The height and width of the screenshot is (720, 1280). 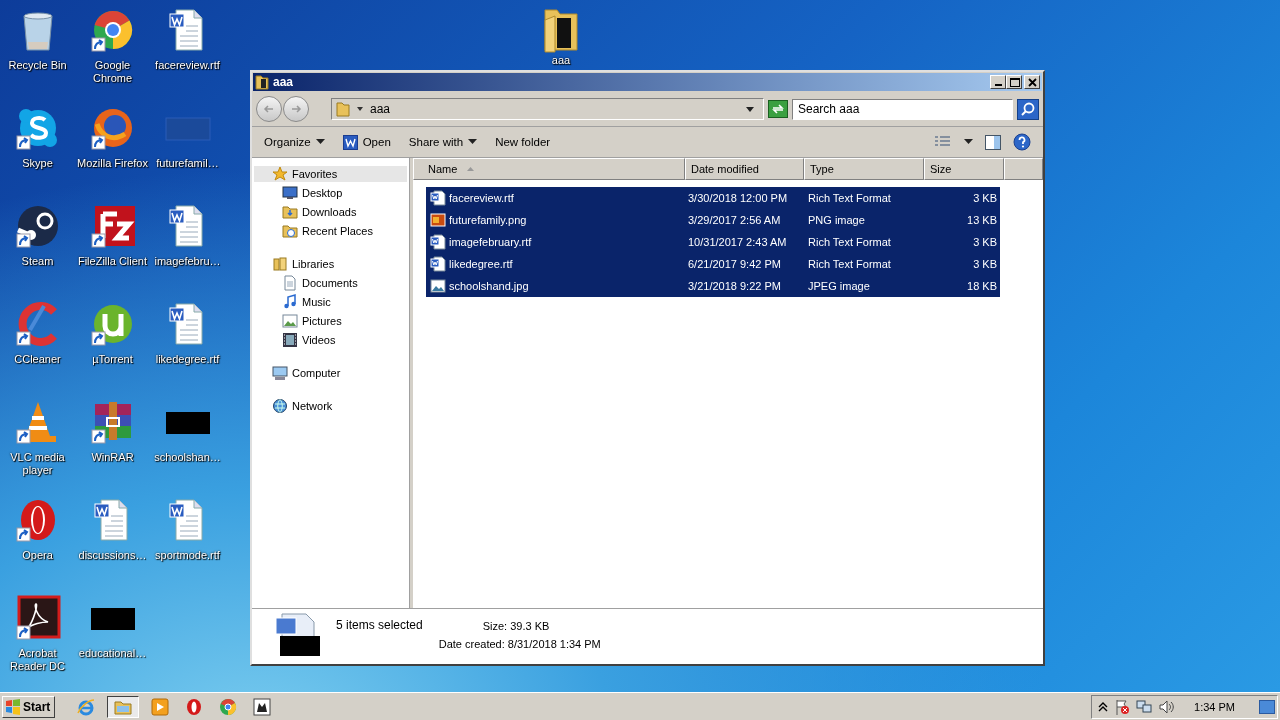 I want to click on forward-button, so click(x=296, y=109).